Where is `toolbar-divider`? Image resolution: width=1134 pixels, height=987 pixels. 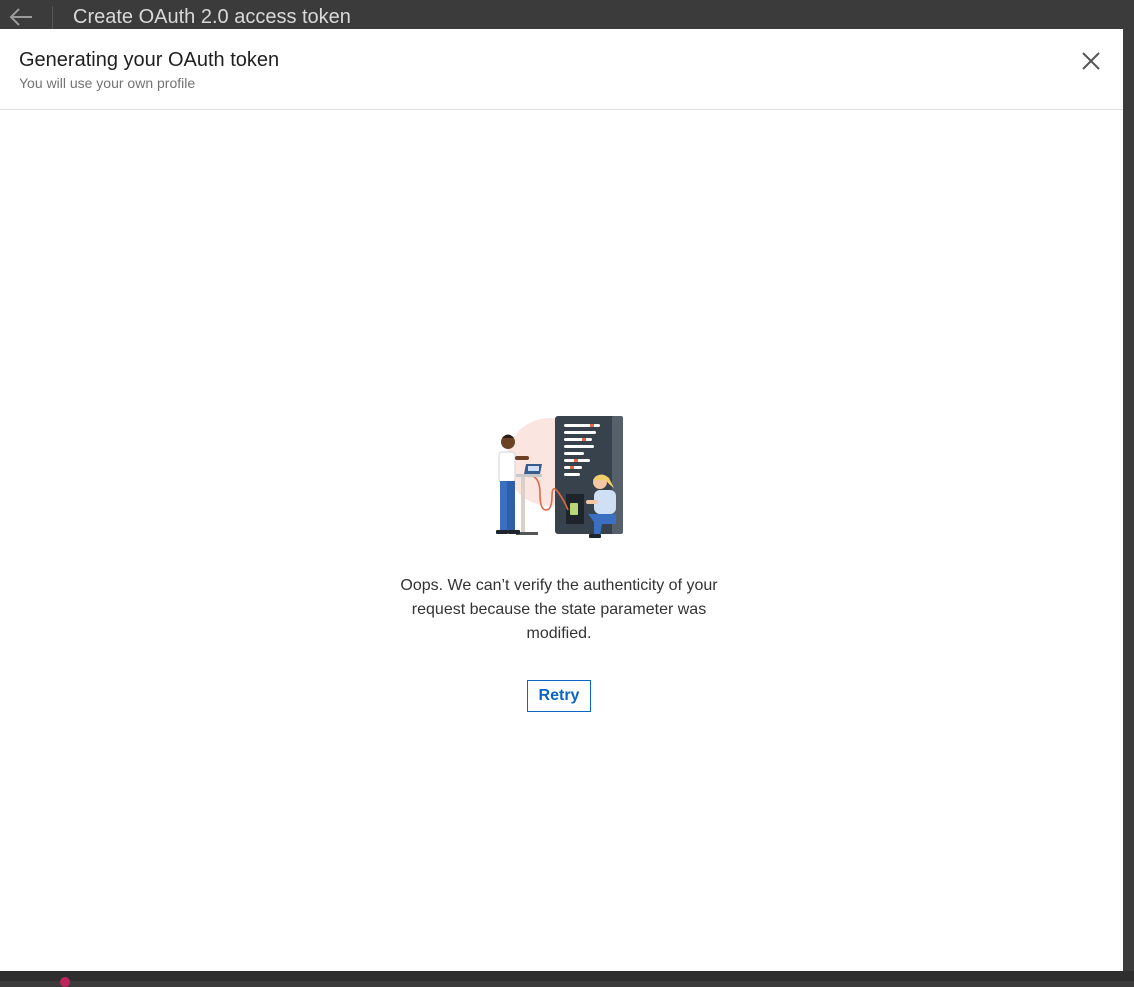 toolbar-divider is located at coordinates (52, 18).